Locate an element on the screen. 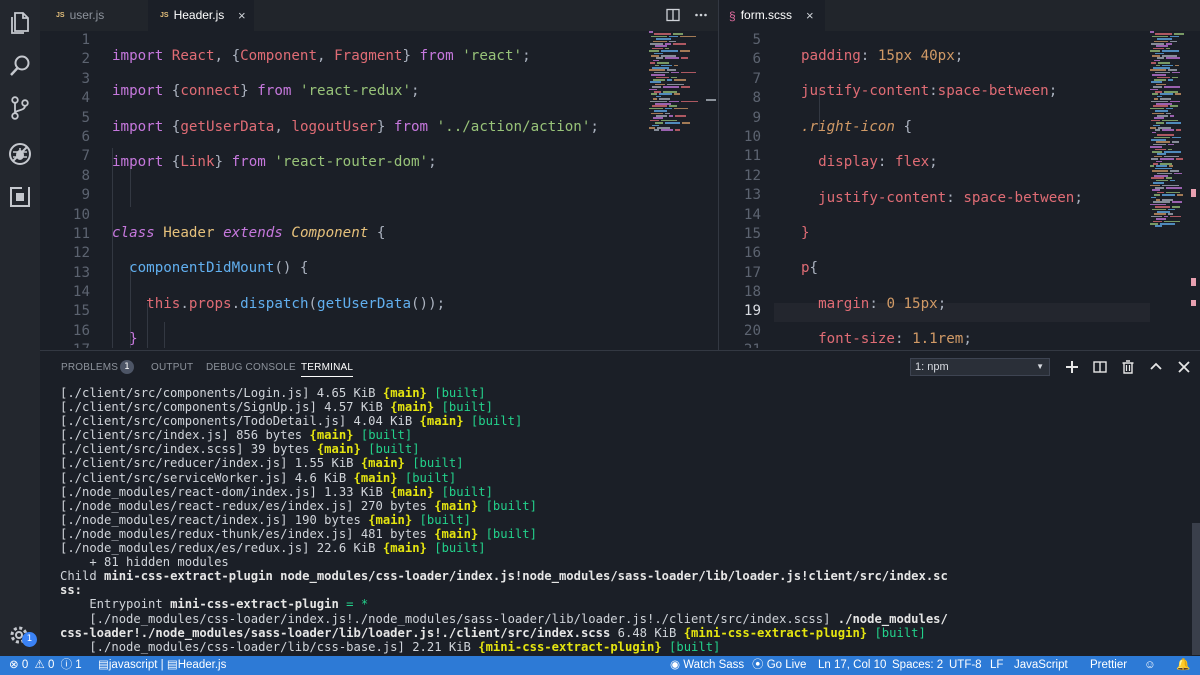  tab-header-js: JS Header.js × is located at coordinates (201, 15).